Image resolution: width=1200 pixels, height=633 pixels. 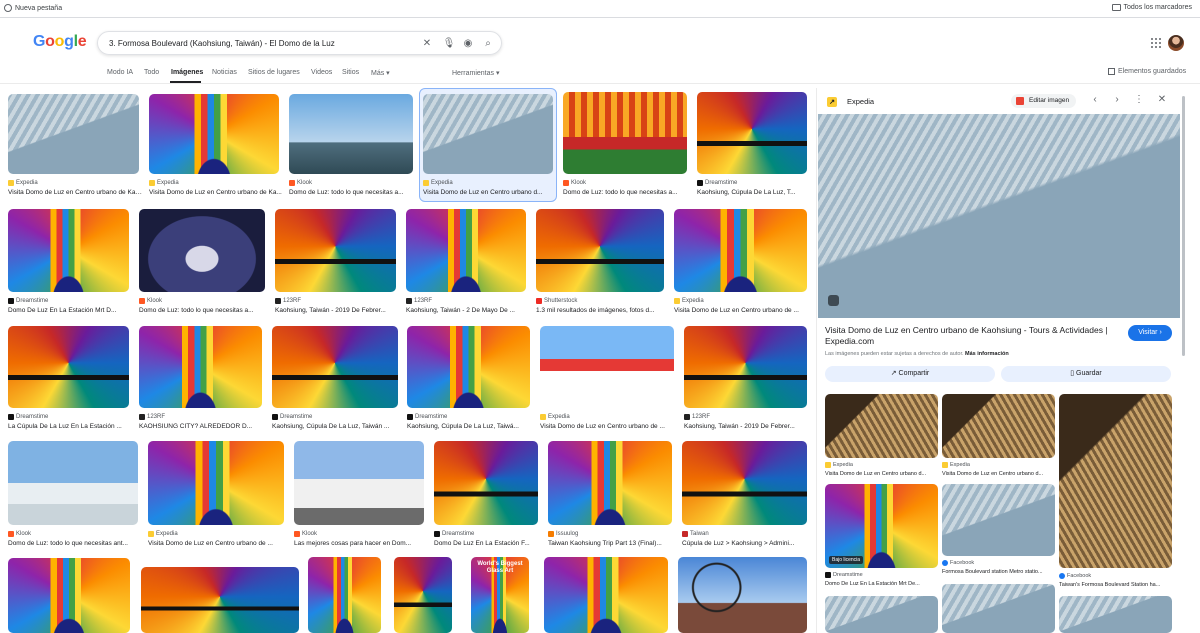 What do you see at coordinates (1150, 333) in the screenshot?
I see `visit-button: Visitar ›` at bounding box center [1150, 333].